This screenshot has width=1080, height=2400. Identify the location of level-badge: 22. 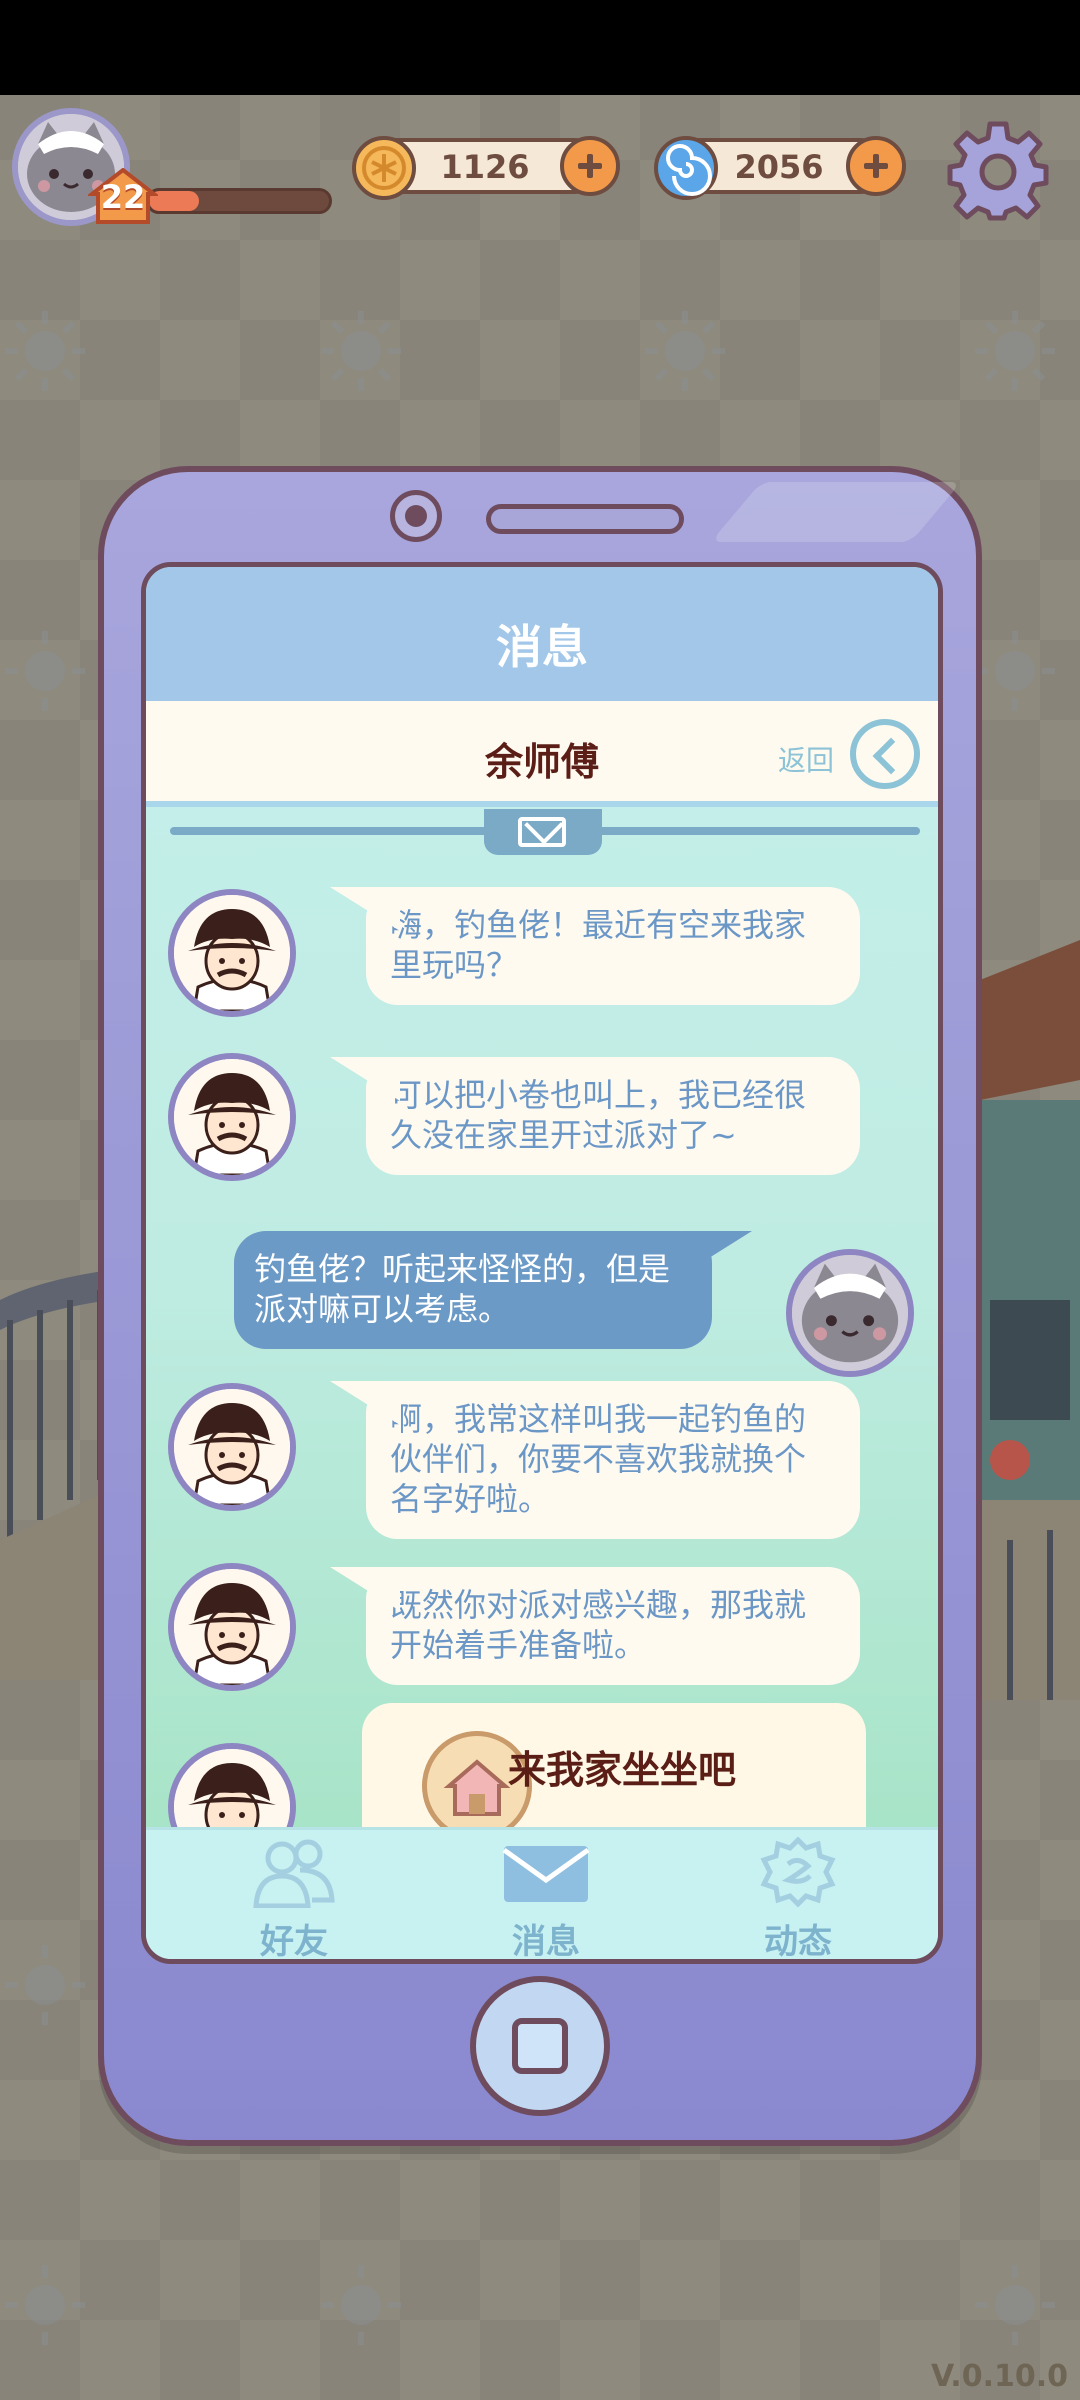
(123, 195).